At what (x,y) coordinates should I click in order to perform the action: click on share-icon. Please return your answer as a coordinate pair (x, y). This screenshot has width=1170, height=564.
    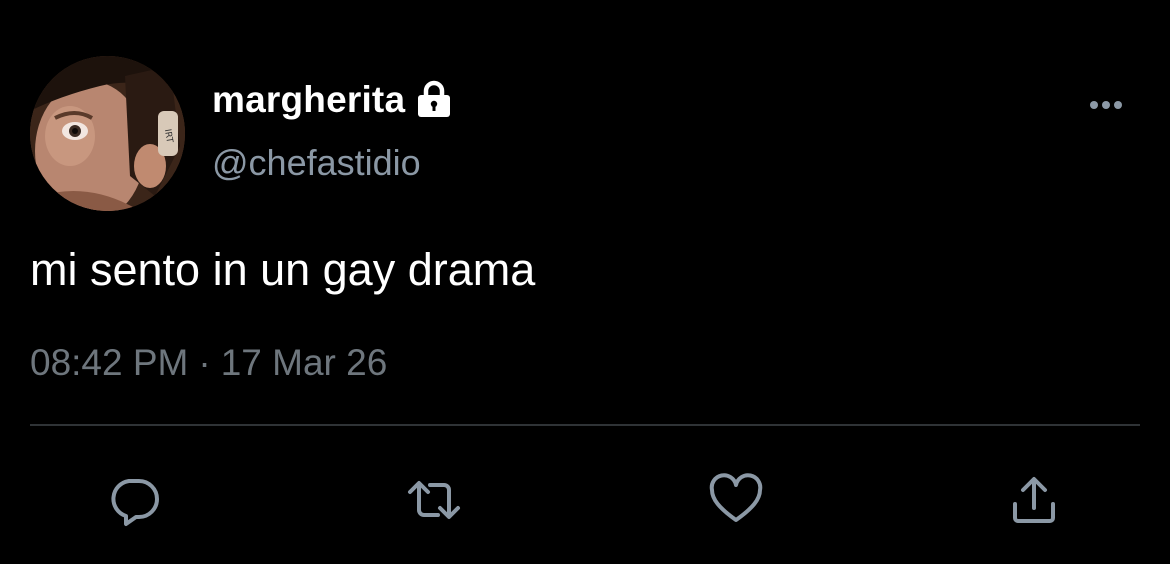
    Looking at the image, I should click on (1034, 500).